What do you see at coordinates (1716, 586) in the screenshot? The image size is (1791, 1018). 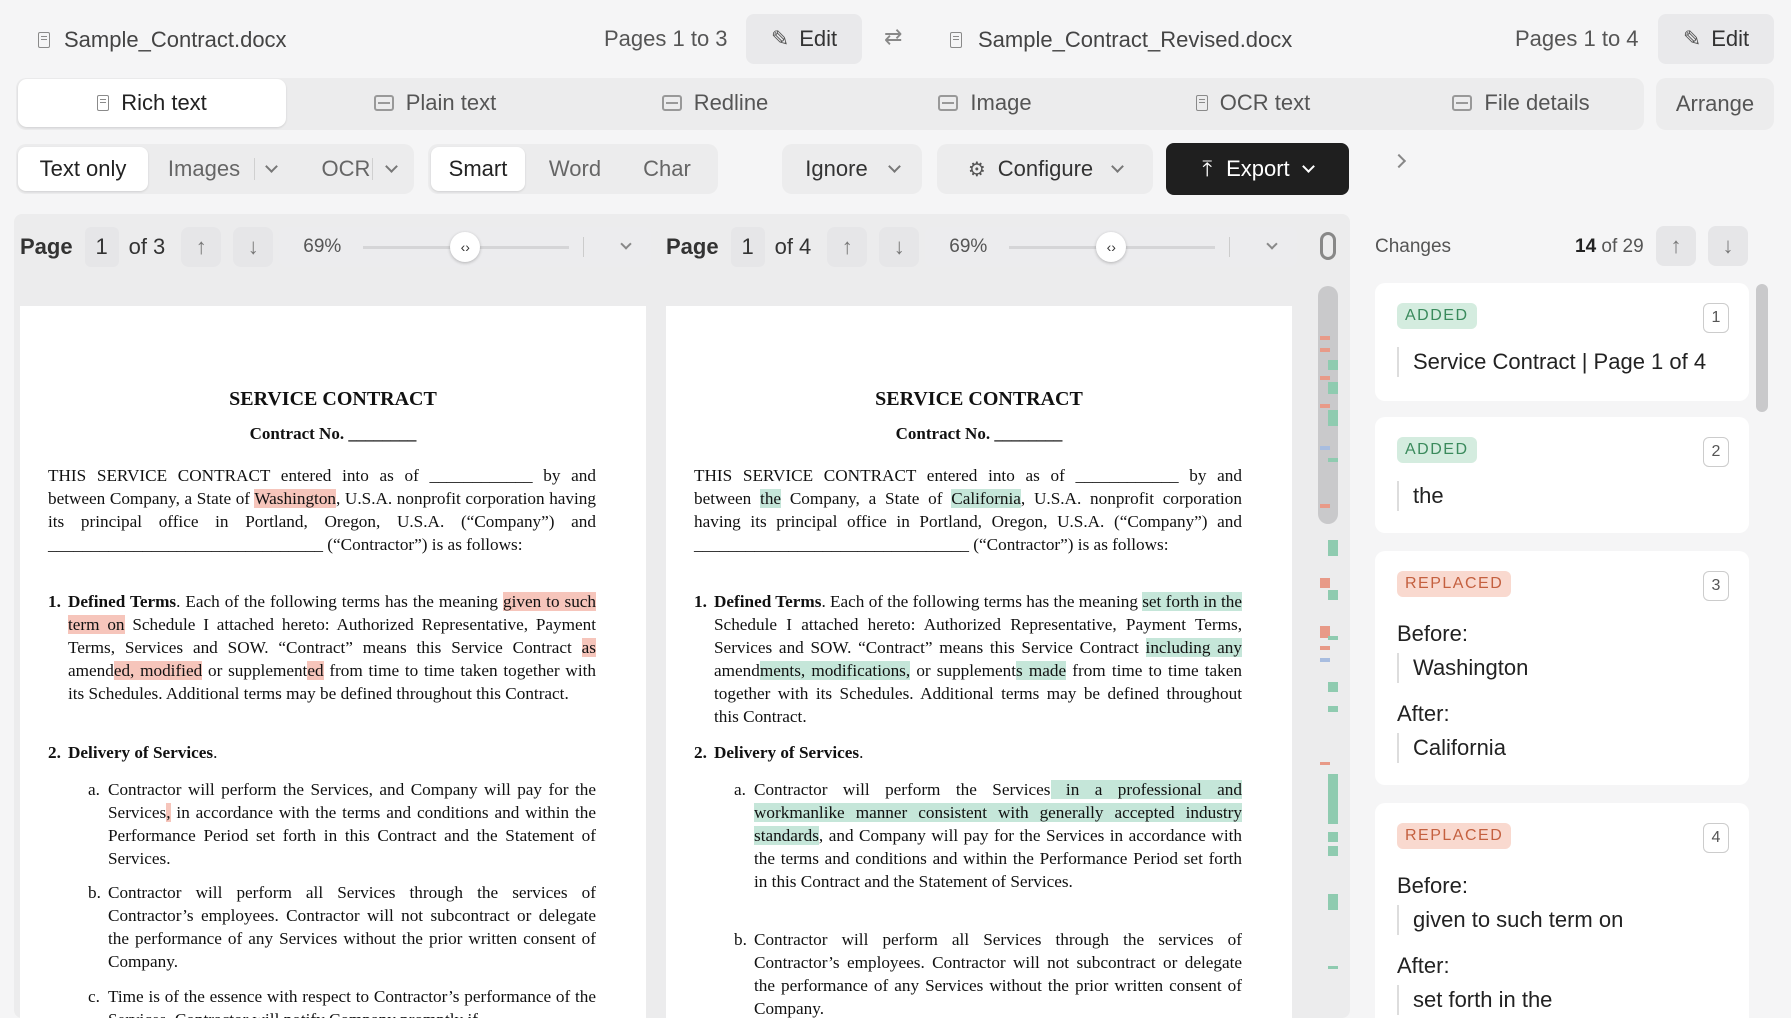 I see `change-number: 3` at bounding box center [1716, 586].